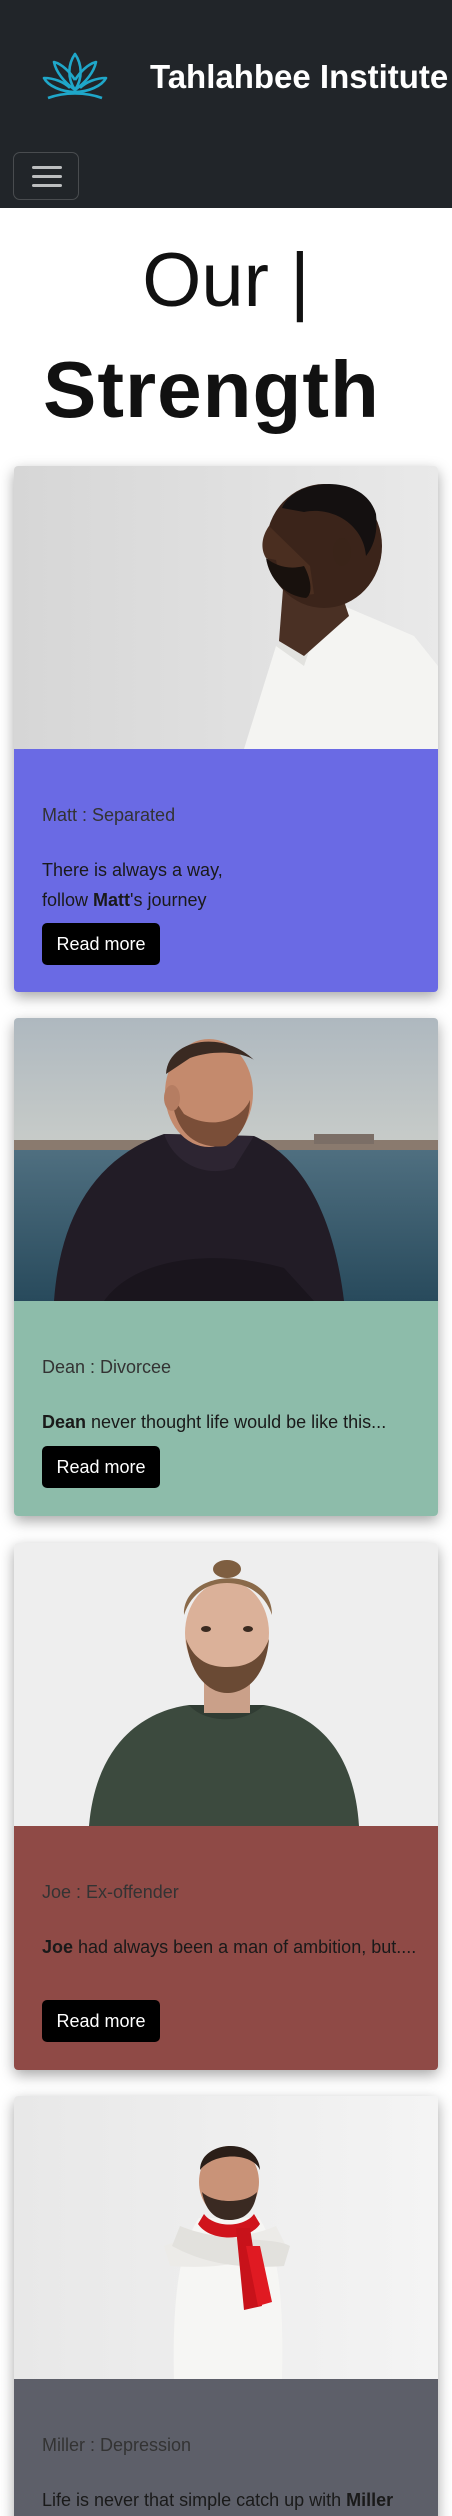 This screenshot has height=2516, width=452. What do you see at coordinates (211, 389) in the screenshot?
I see `section-heading-line2: Strength` at bounding box center [211, 389].